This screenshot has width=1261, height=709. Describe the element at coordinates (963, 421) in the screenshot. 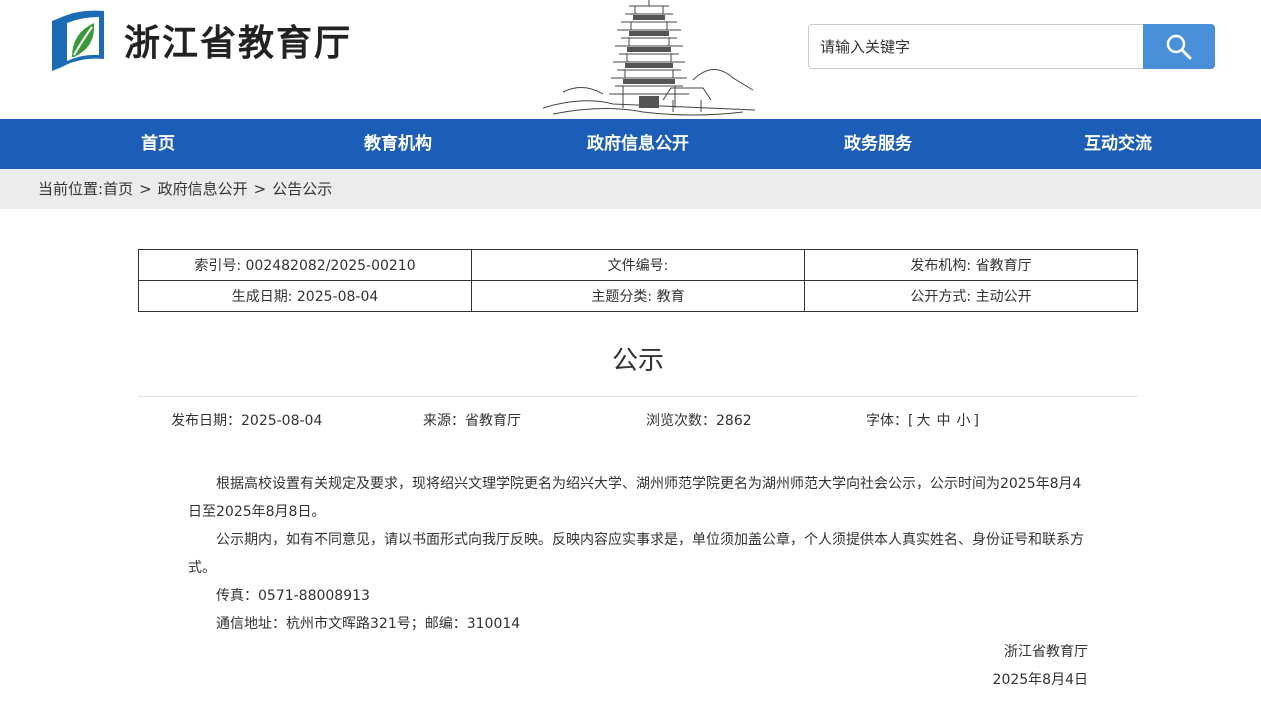

I see `font-size-small-link: 小` at that location.